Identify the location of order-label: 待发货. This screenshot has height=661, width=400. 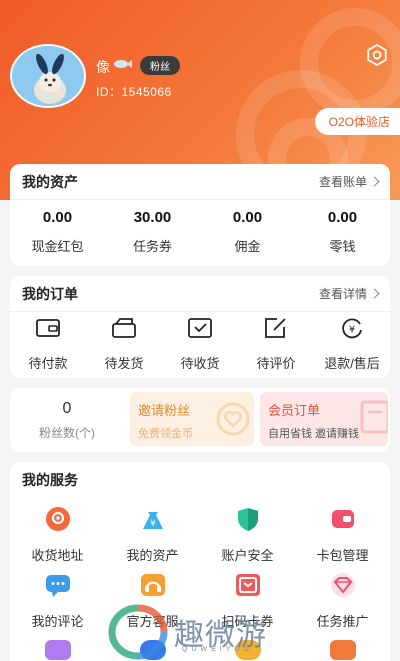
(124, 363).